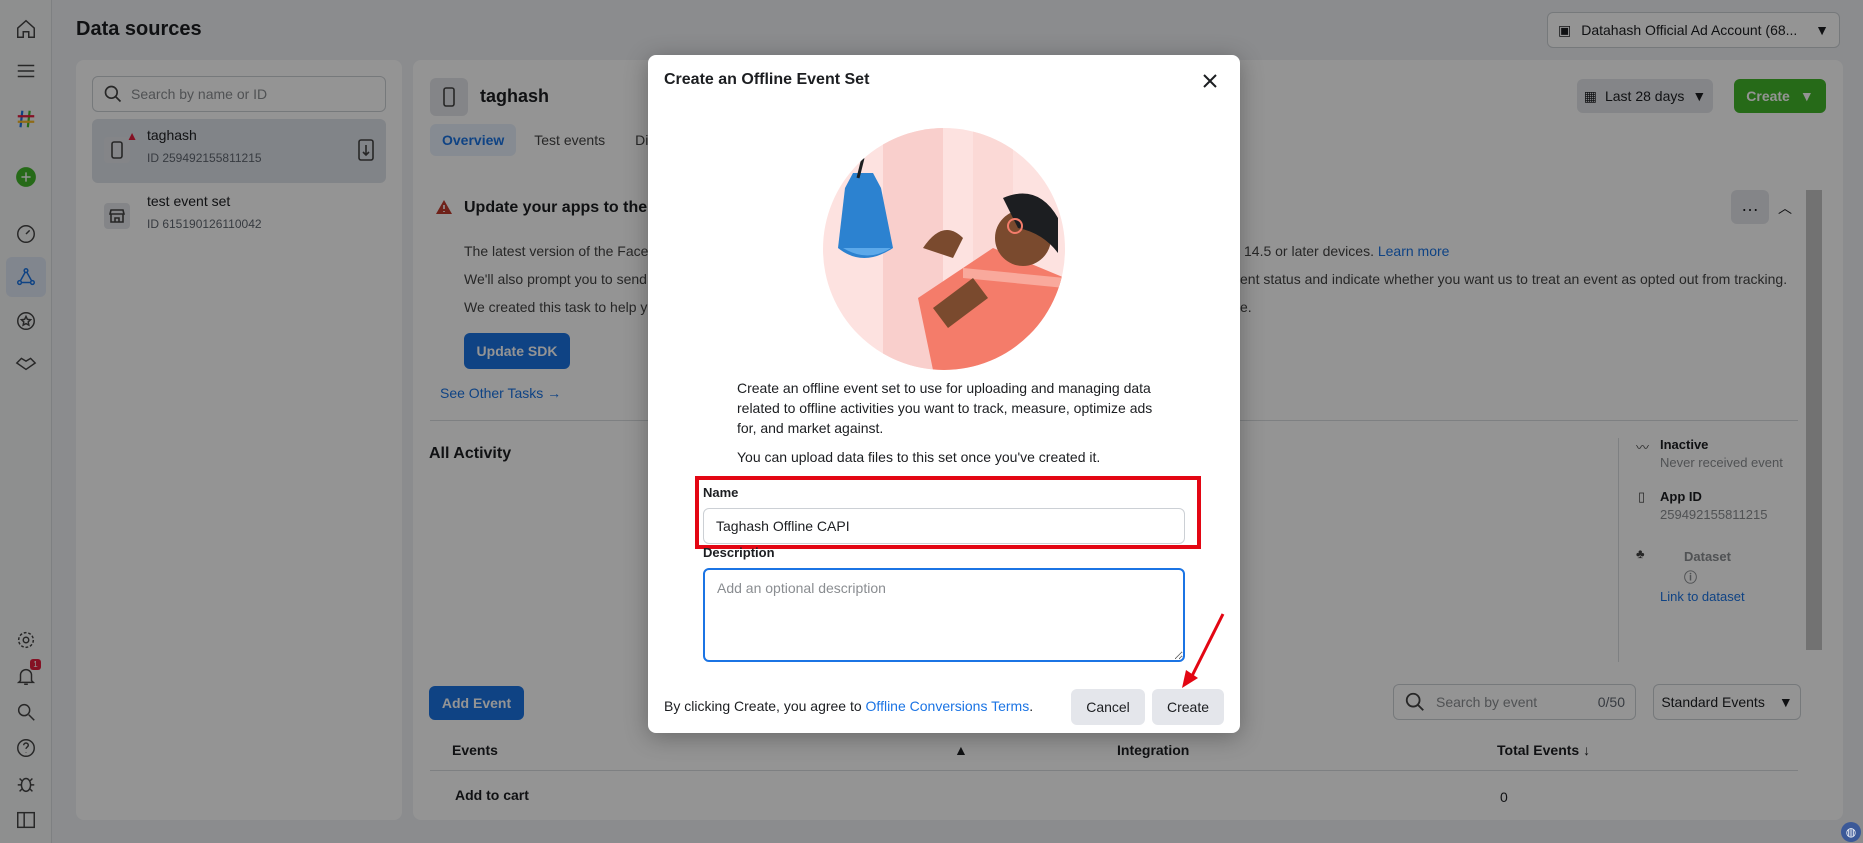 The image size is (1863, 843). Describe the element at coordinates (739, 552) in the screenshot. I see `description-label: Description` at that location.